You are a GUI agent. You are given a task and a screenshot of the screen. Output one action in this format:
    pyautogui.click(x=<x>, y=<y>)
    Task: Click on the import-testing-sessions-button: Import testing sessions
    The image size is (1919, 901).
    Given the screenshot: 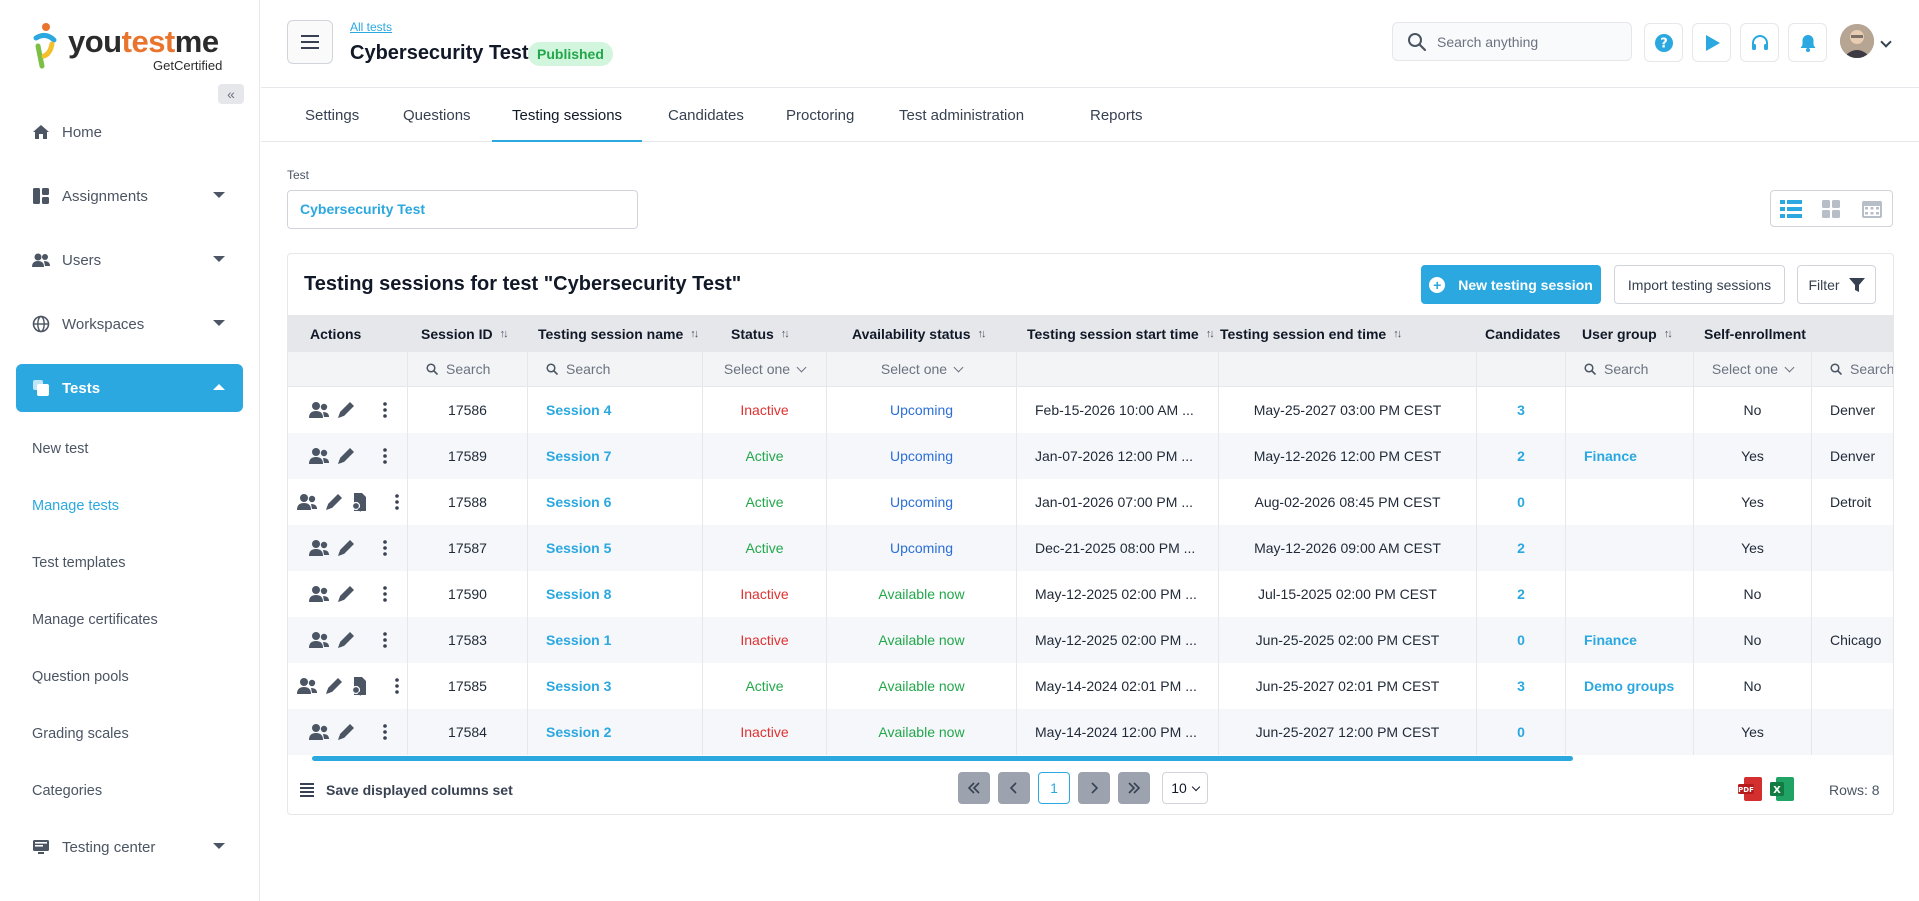 What is the action you would take?
    pyautogui.click(x=1699, y=284)
    